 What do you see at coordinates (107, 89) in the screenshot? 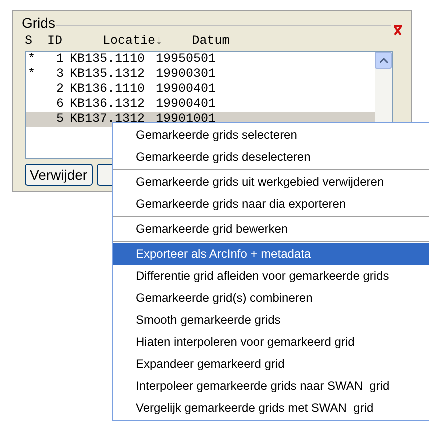
I see `location-cell-text: KB136.1110` at bounding box center [107, 89].